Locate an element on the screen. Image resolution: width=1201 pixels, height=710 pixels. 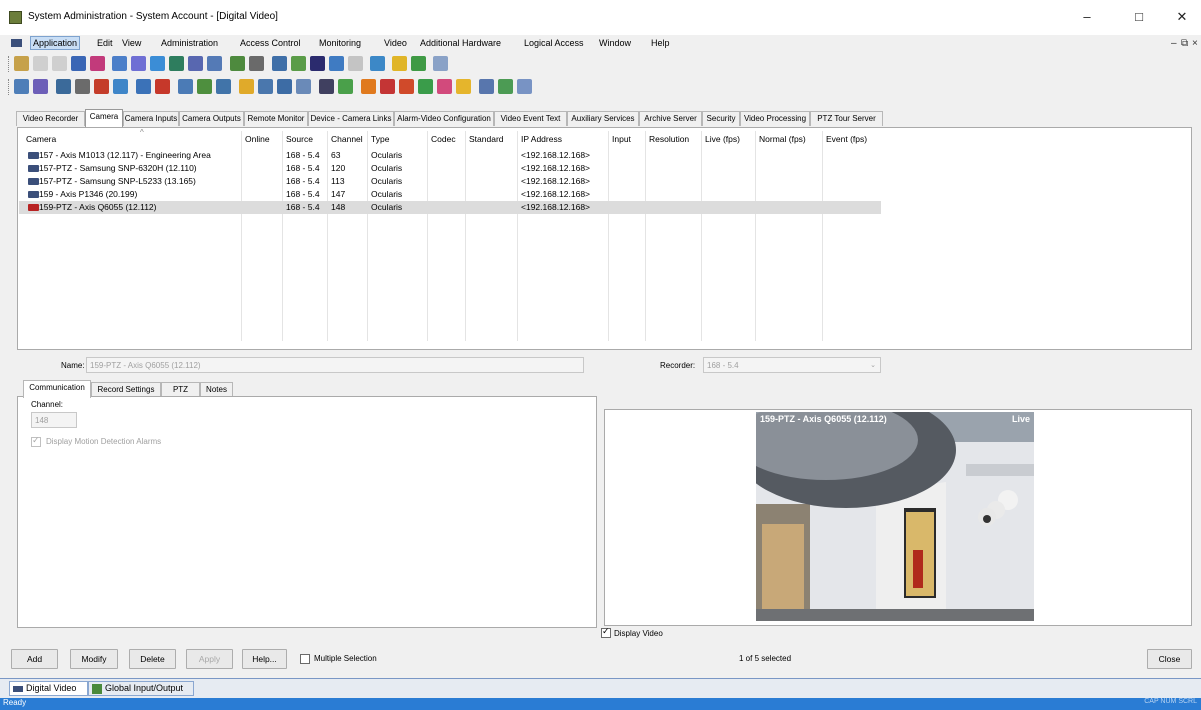
minimize-button: – is located at coordinates (1087, 17).